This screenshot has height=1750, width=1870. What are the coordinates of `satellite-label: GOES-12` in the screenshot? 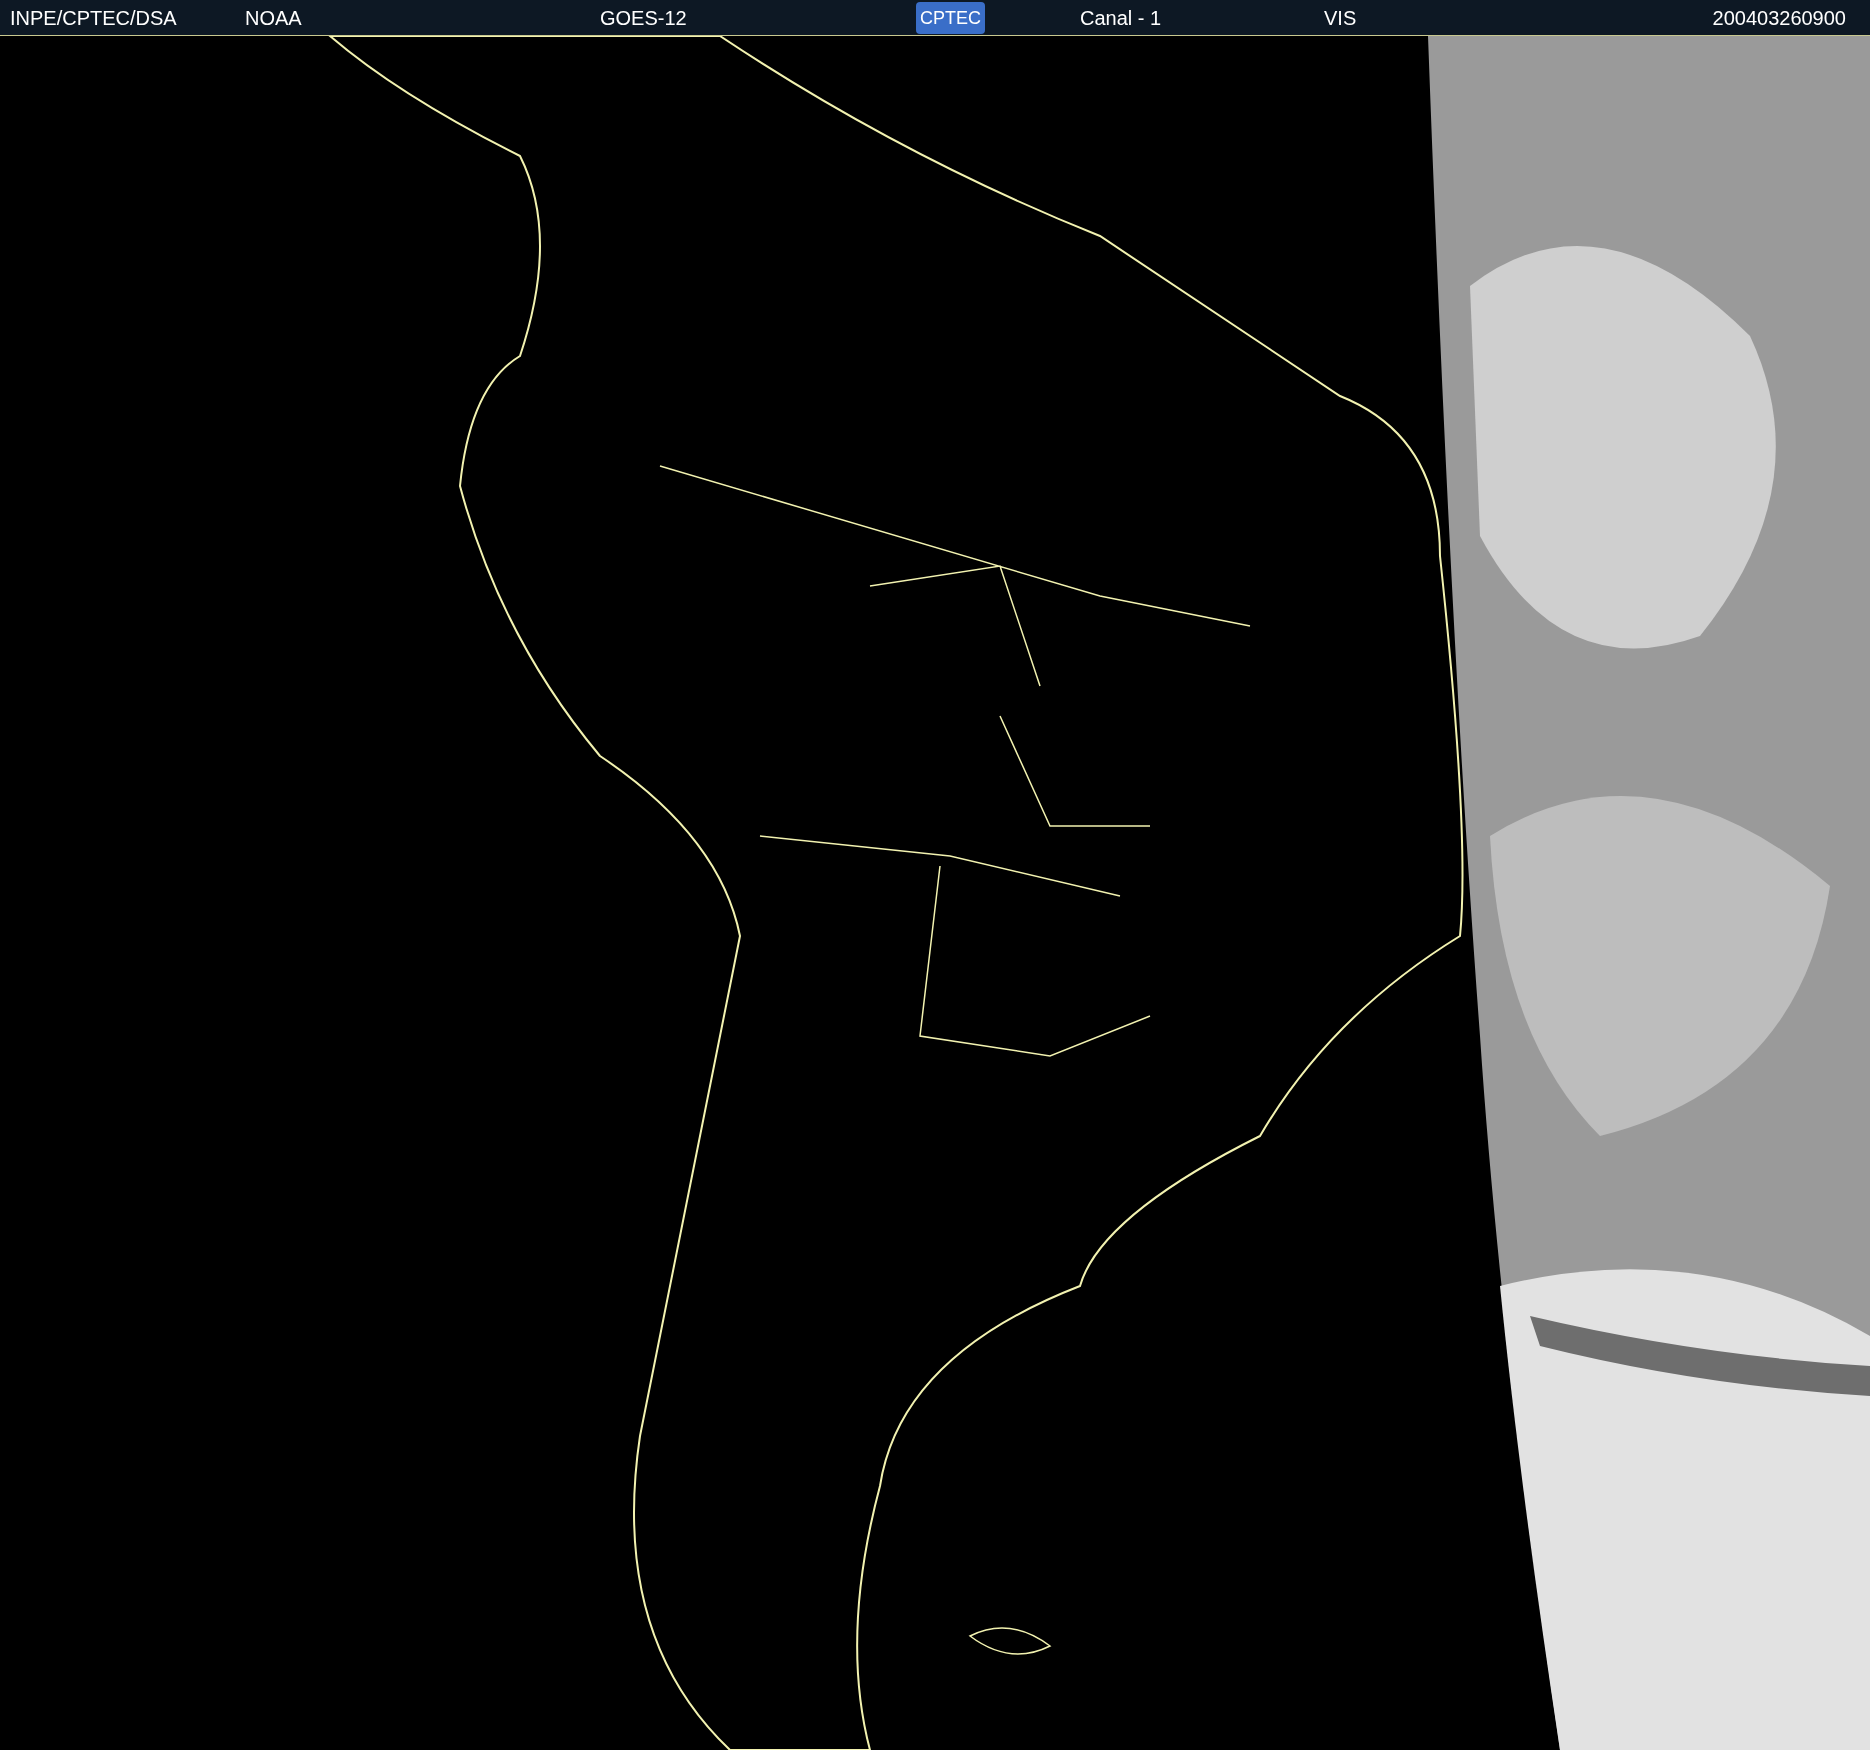 It's located at (644, 17).